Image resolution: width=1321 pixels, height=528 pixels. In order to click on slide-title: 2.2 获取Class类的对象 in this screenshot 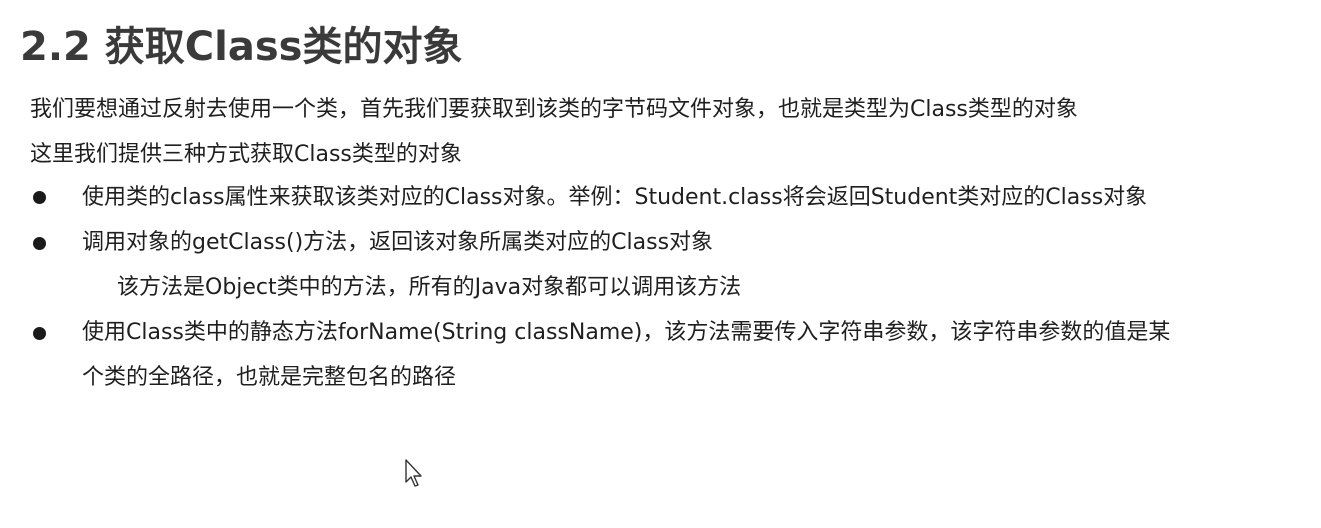, I will do `click(241, 47)`.